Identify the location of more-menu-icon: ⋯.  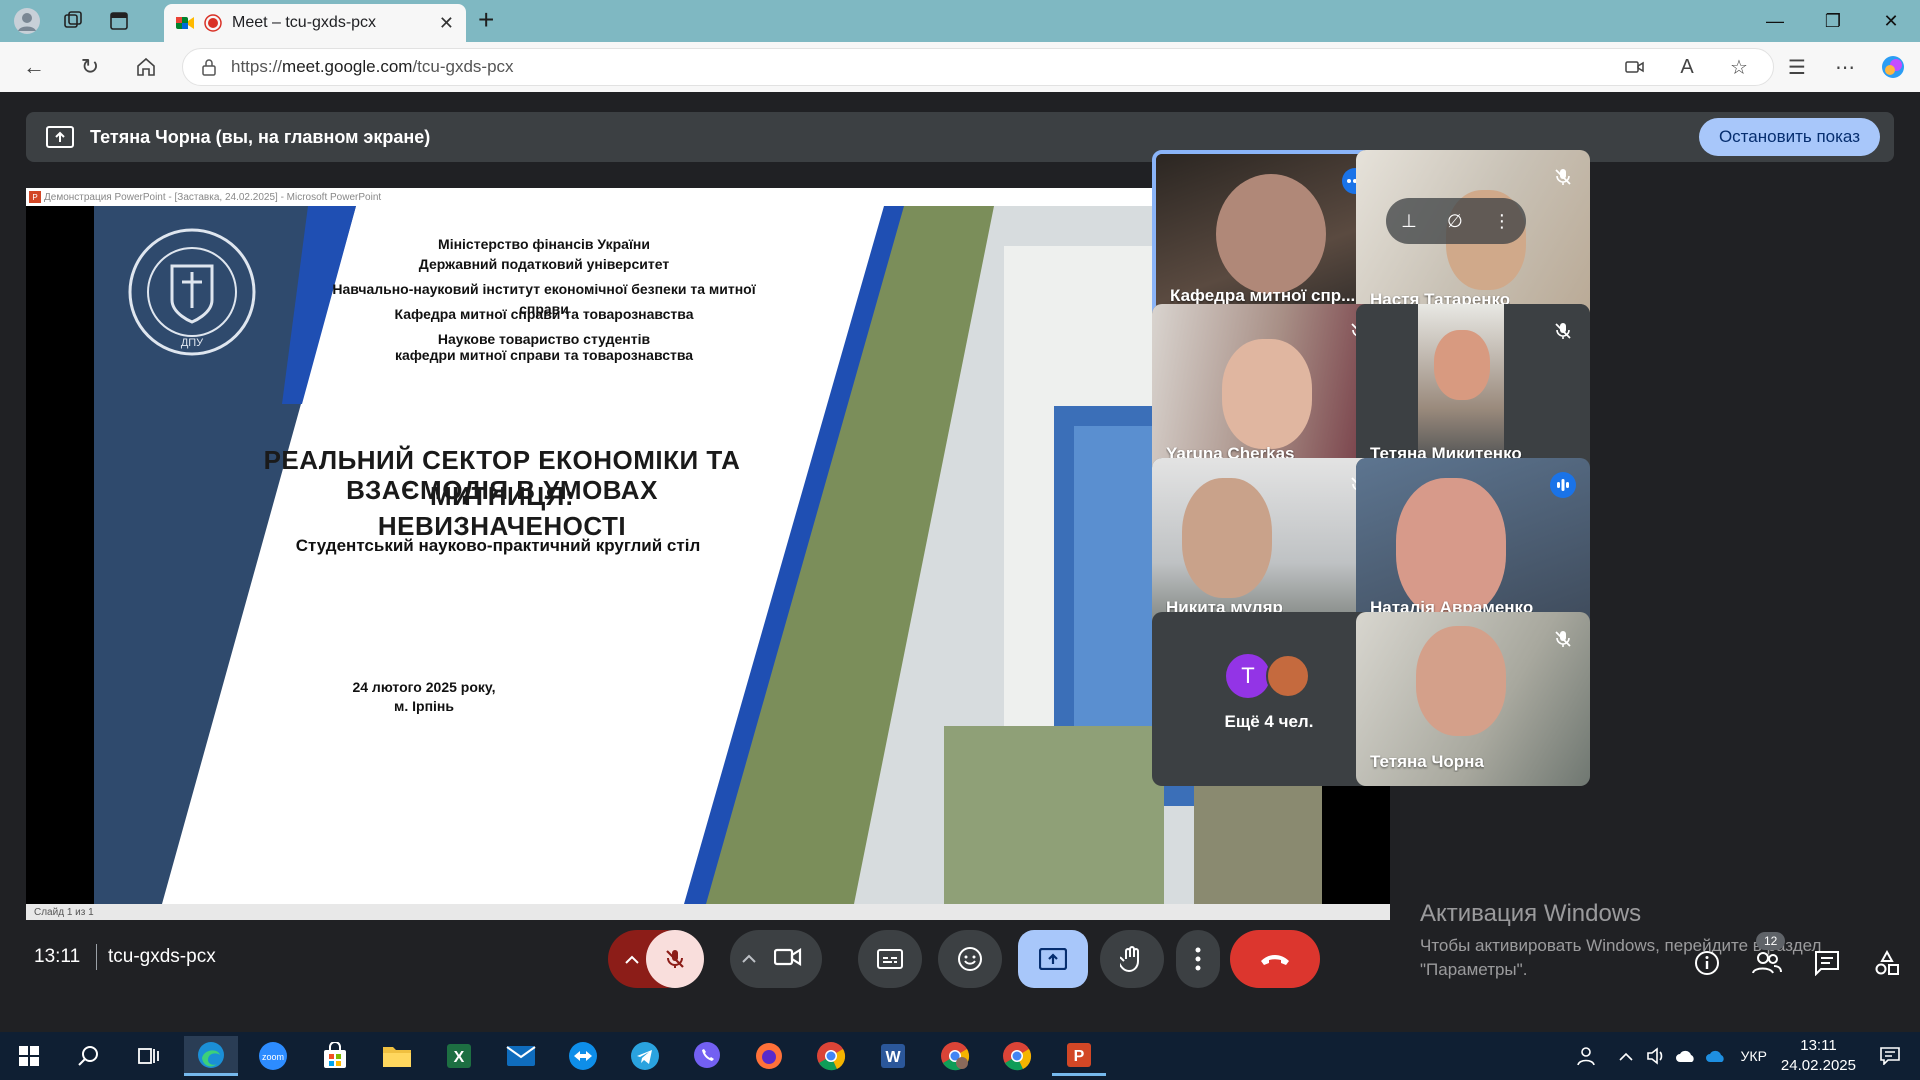
(1845, 67).